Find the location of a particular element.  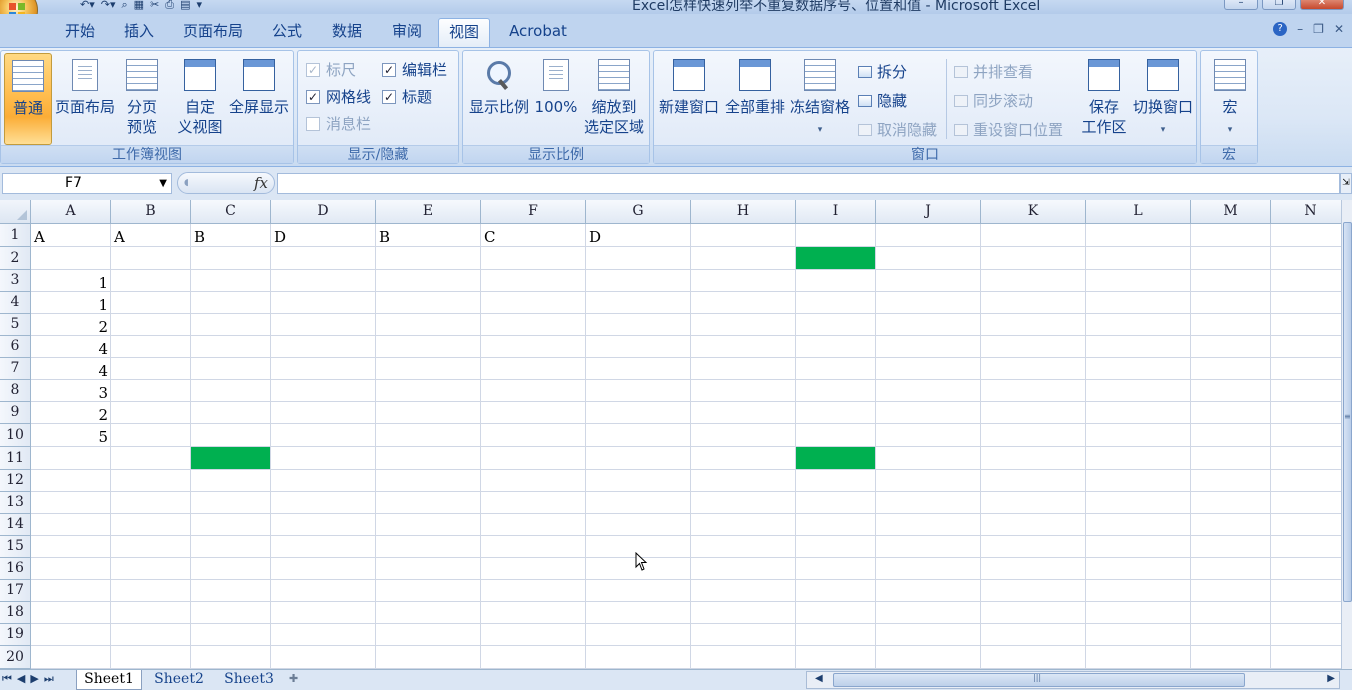

column-header-a: A is located at coordinates (71, 212).